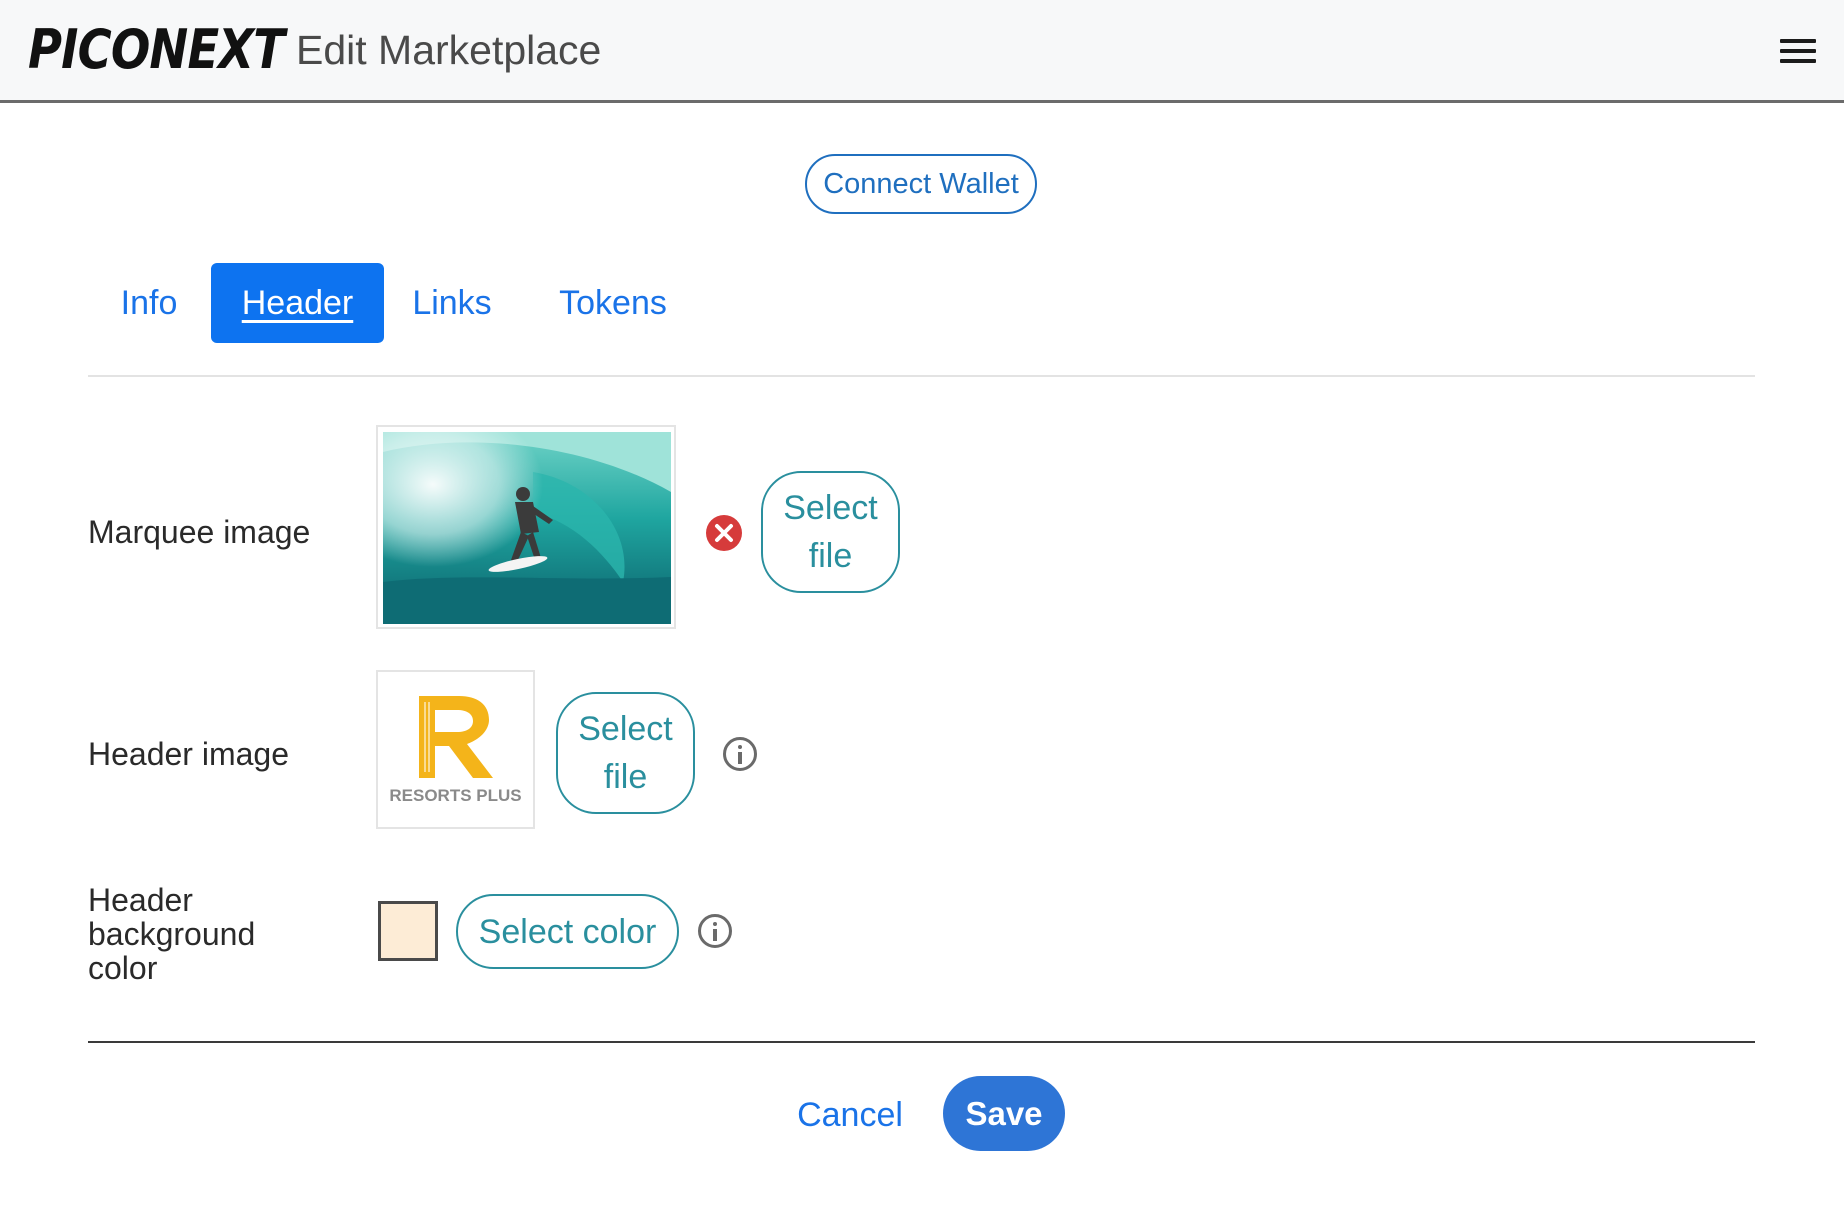  I want to click on header-bg-color-swatch, so click(408, 931).